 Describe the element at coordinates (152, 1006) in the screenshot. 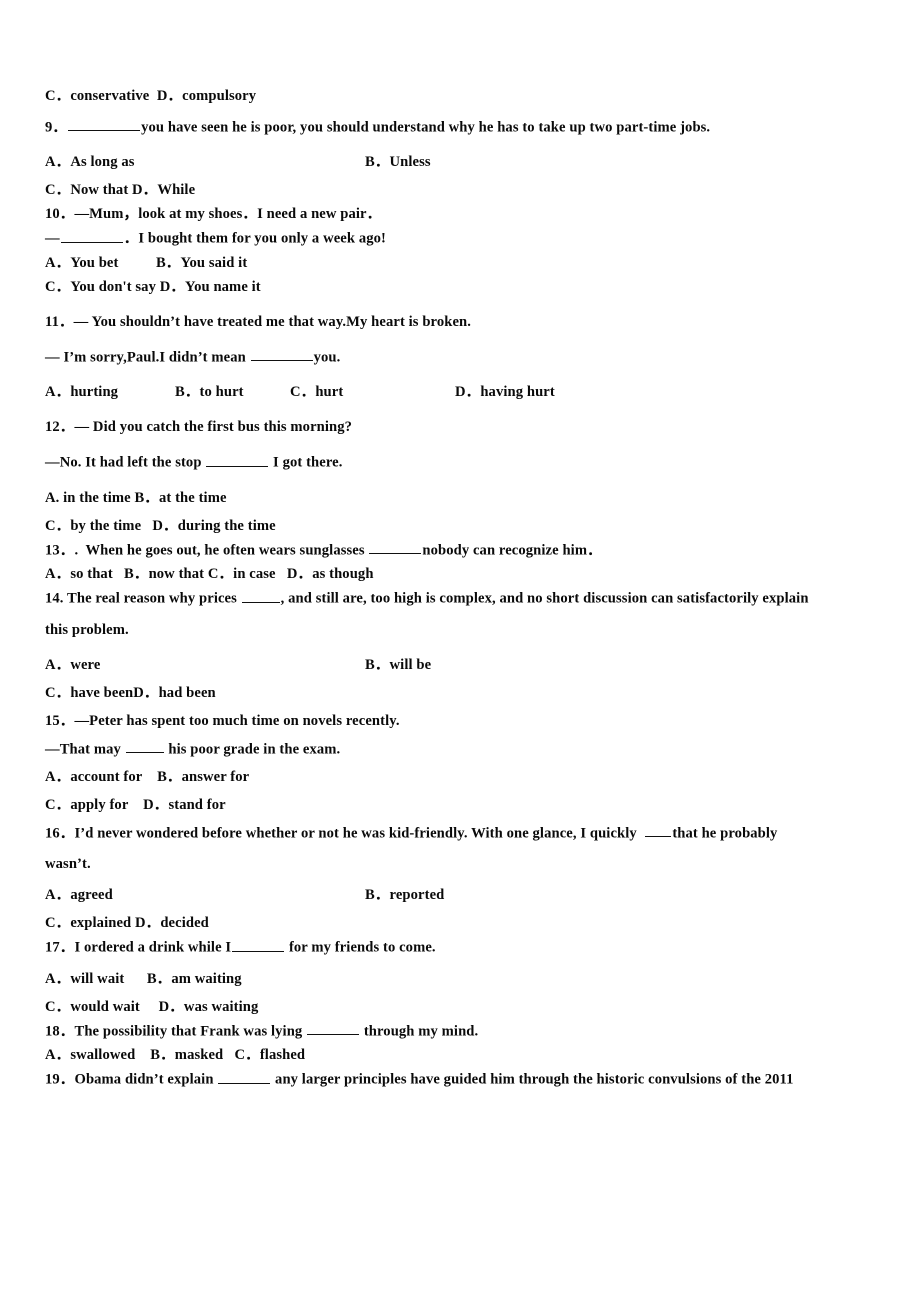

I see `question-17-options-cd: C．would wait D．was waiting` at that location.